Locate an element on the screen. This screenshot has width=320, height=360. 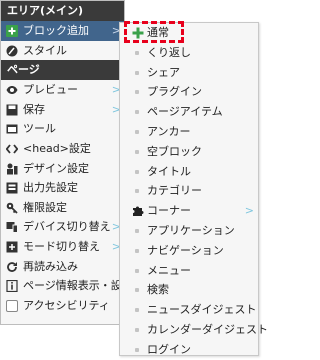
submenu-item-menu: メニュー is located at coordinates (189, 271).